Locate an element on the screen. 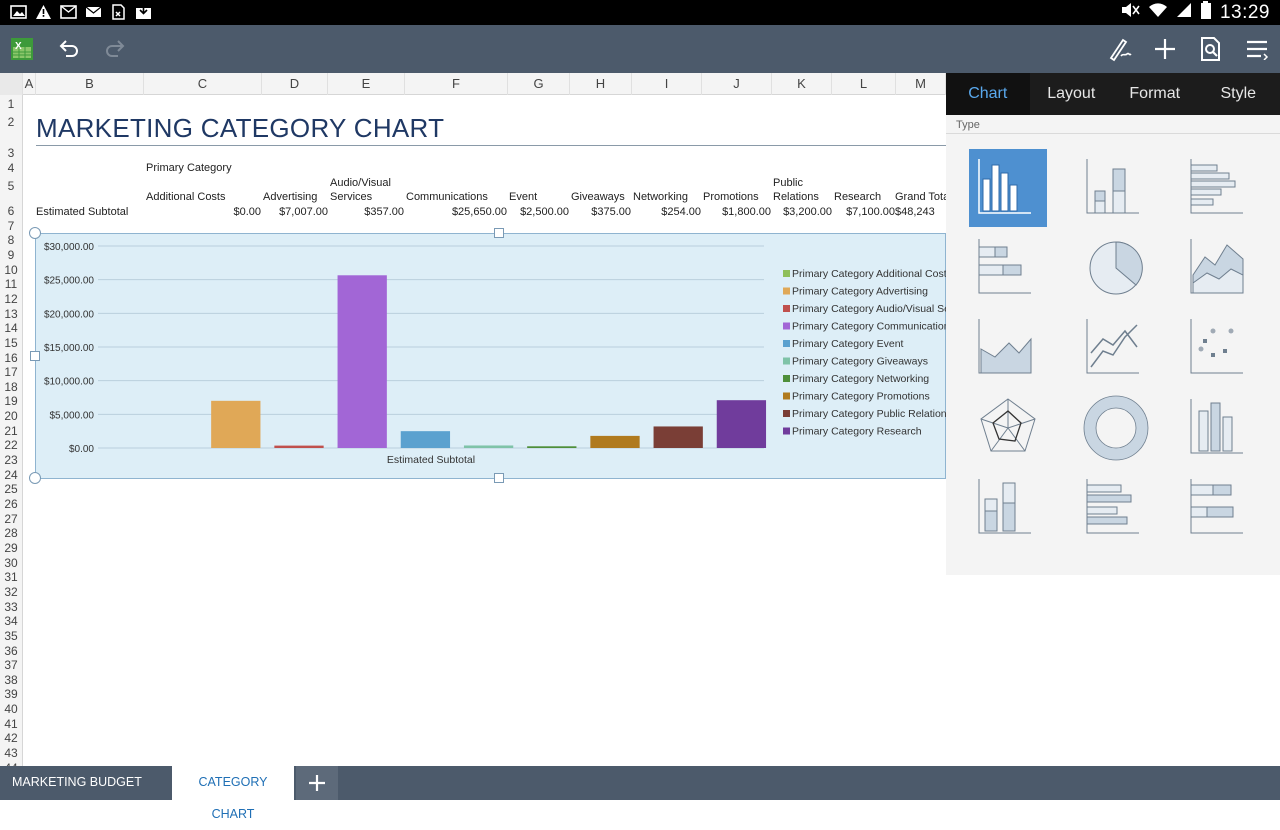 The image size is (1280, 830). column-m-header: M is located at coordinates (921, 84).